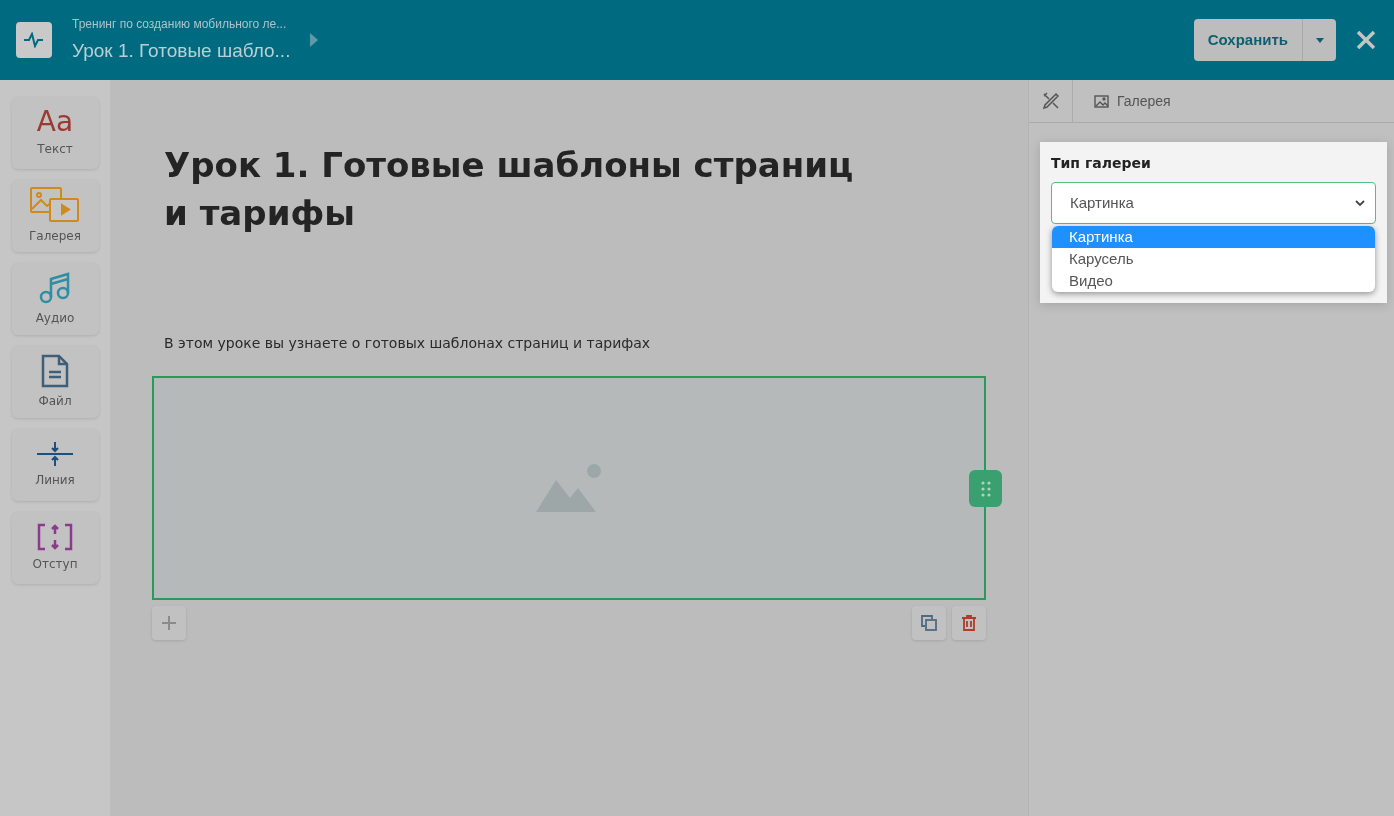  What do you see at coordinates (408, 344) in the screenshot?
I see `lesson-description: В этом уроке вы узнаете о готовых шаблонах страниц и тарифах` at bounding box center [408, 344].